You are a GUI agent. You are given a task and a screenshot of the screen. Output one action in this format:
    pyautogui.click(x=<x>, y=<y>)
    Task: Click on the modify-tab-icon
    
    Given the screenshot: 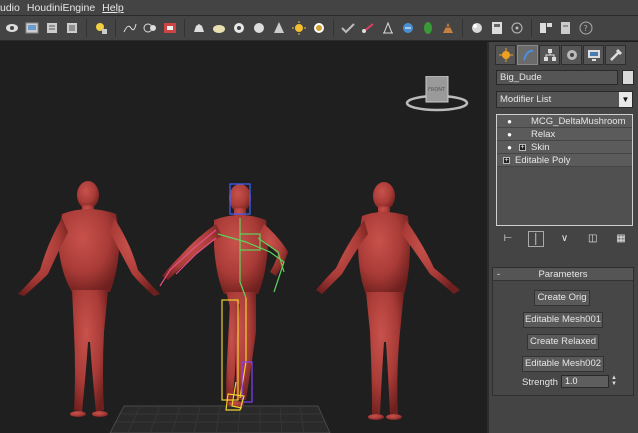 What is the action you would take?
    pyautogui.click(x=527, y=55)
    